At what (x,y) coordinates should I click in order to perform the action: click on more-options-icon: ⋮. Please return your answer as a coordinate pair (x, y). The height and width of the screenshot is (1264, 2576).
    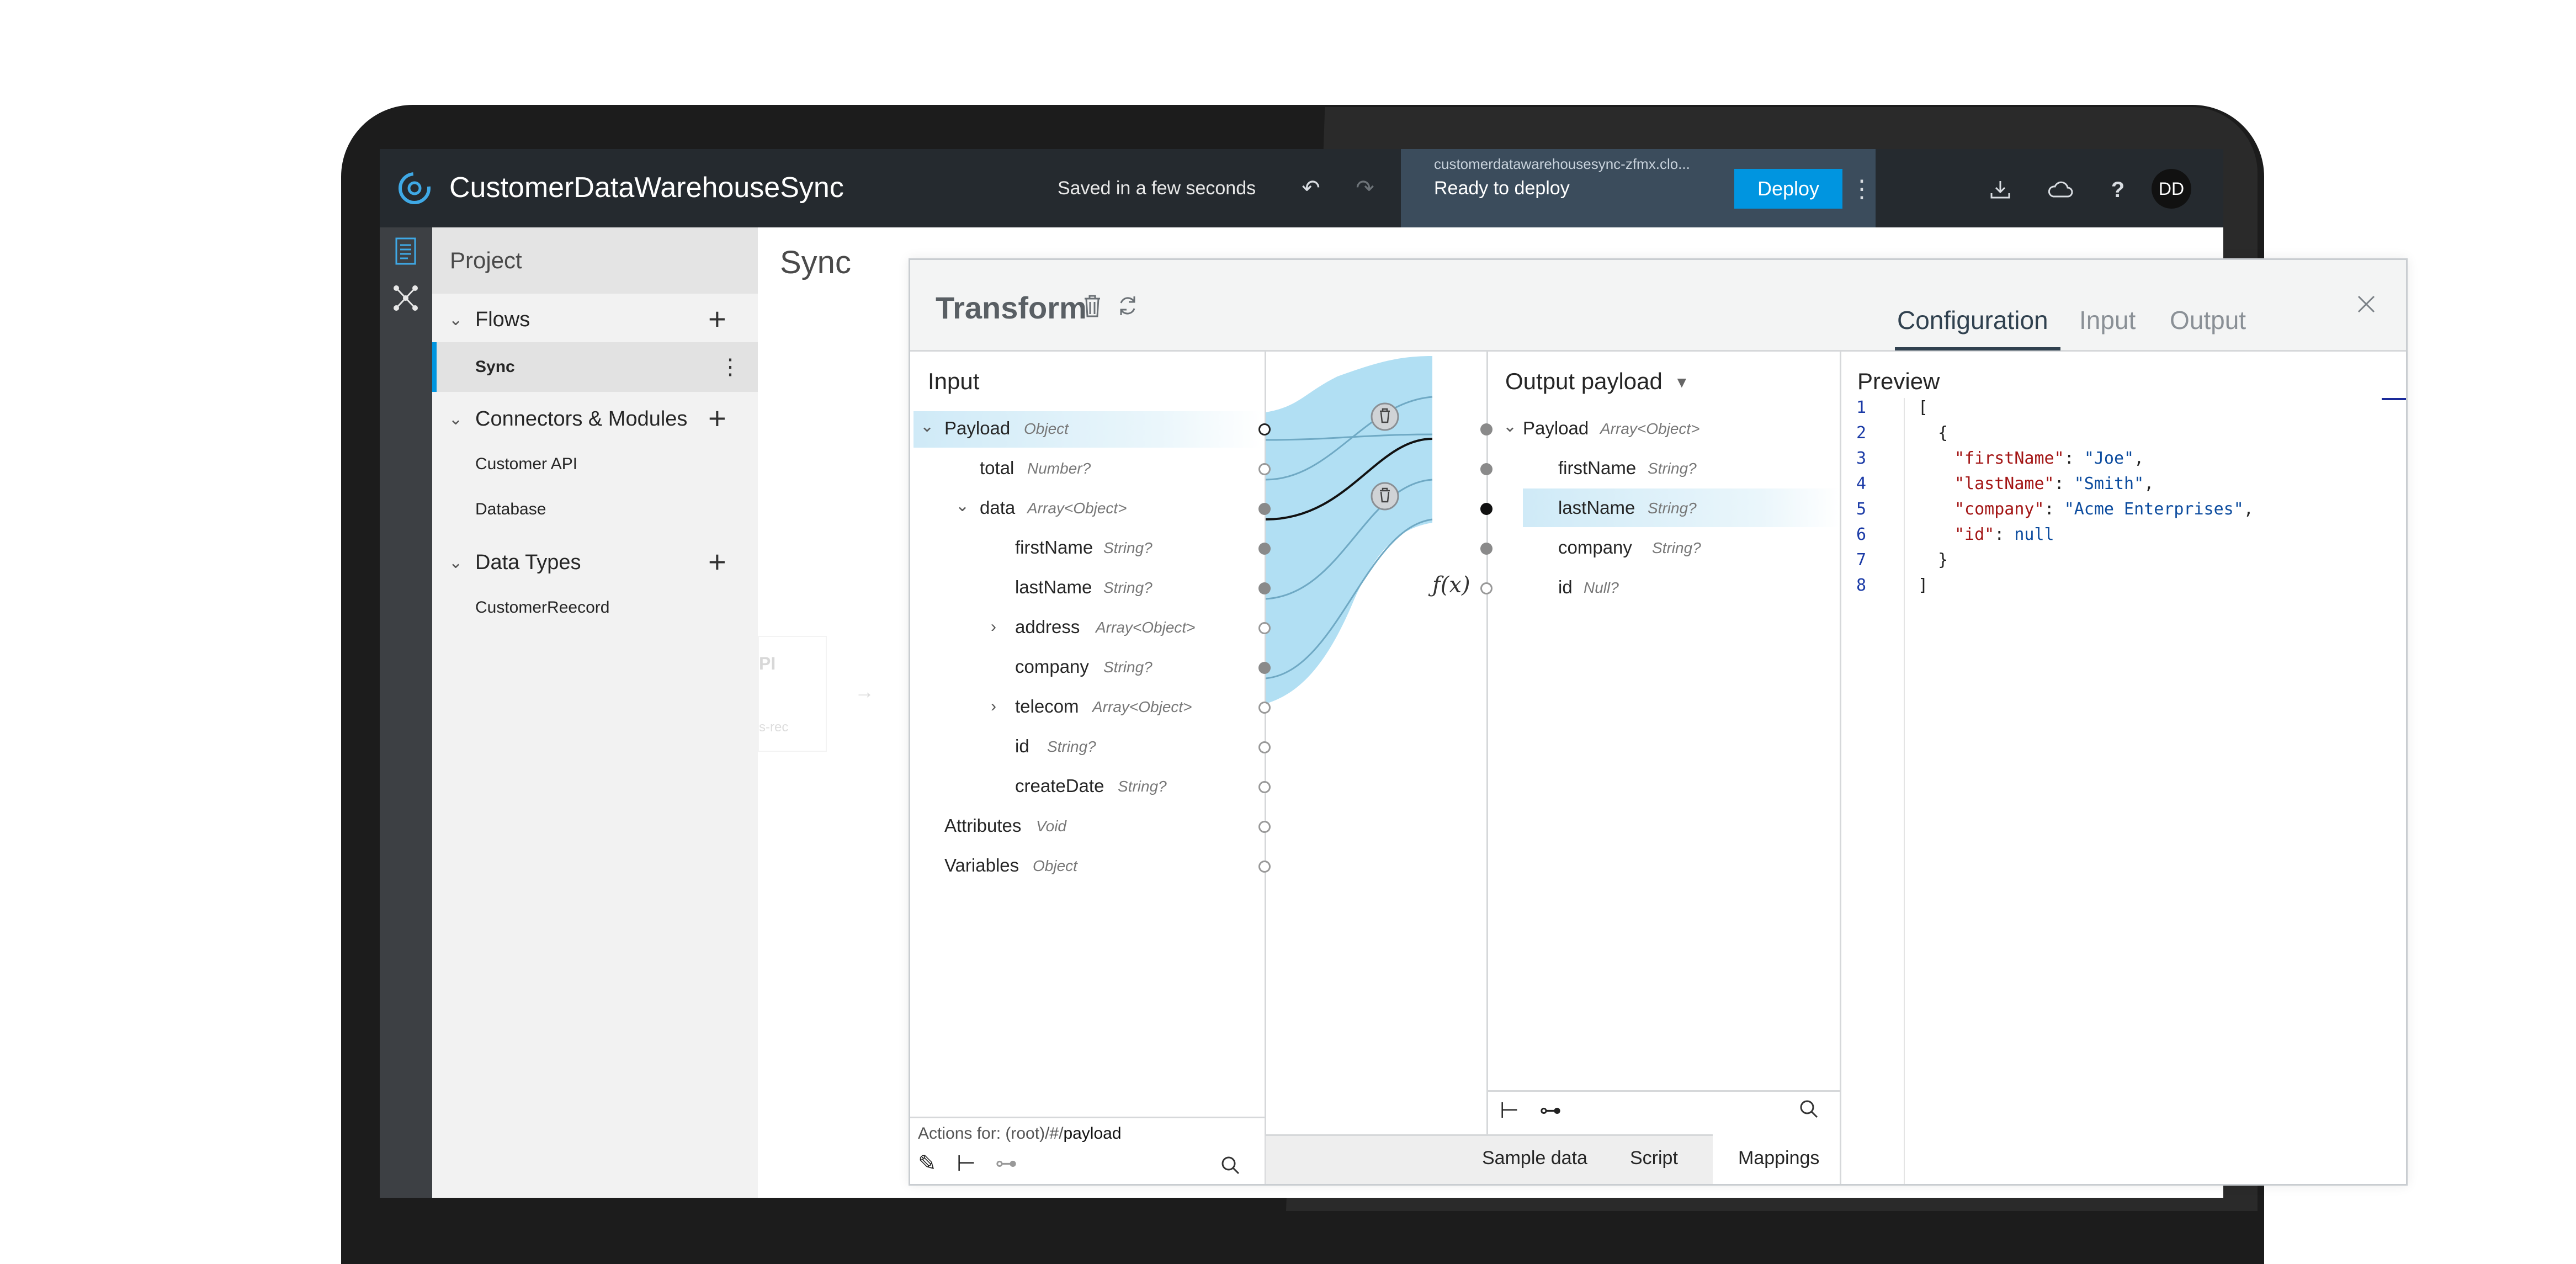
    Looking at the image, I should click on (1862, 189).